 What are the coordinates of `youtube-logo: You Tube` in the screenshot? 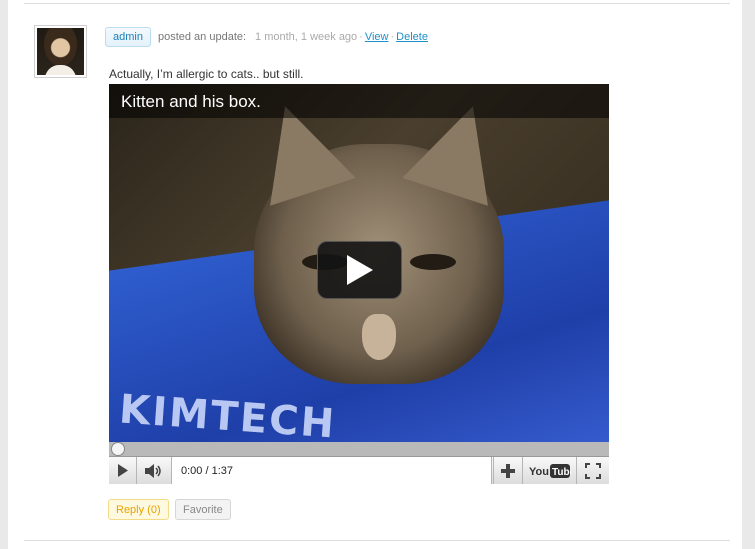 It's located at (550, 470).